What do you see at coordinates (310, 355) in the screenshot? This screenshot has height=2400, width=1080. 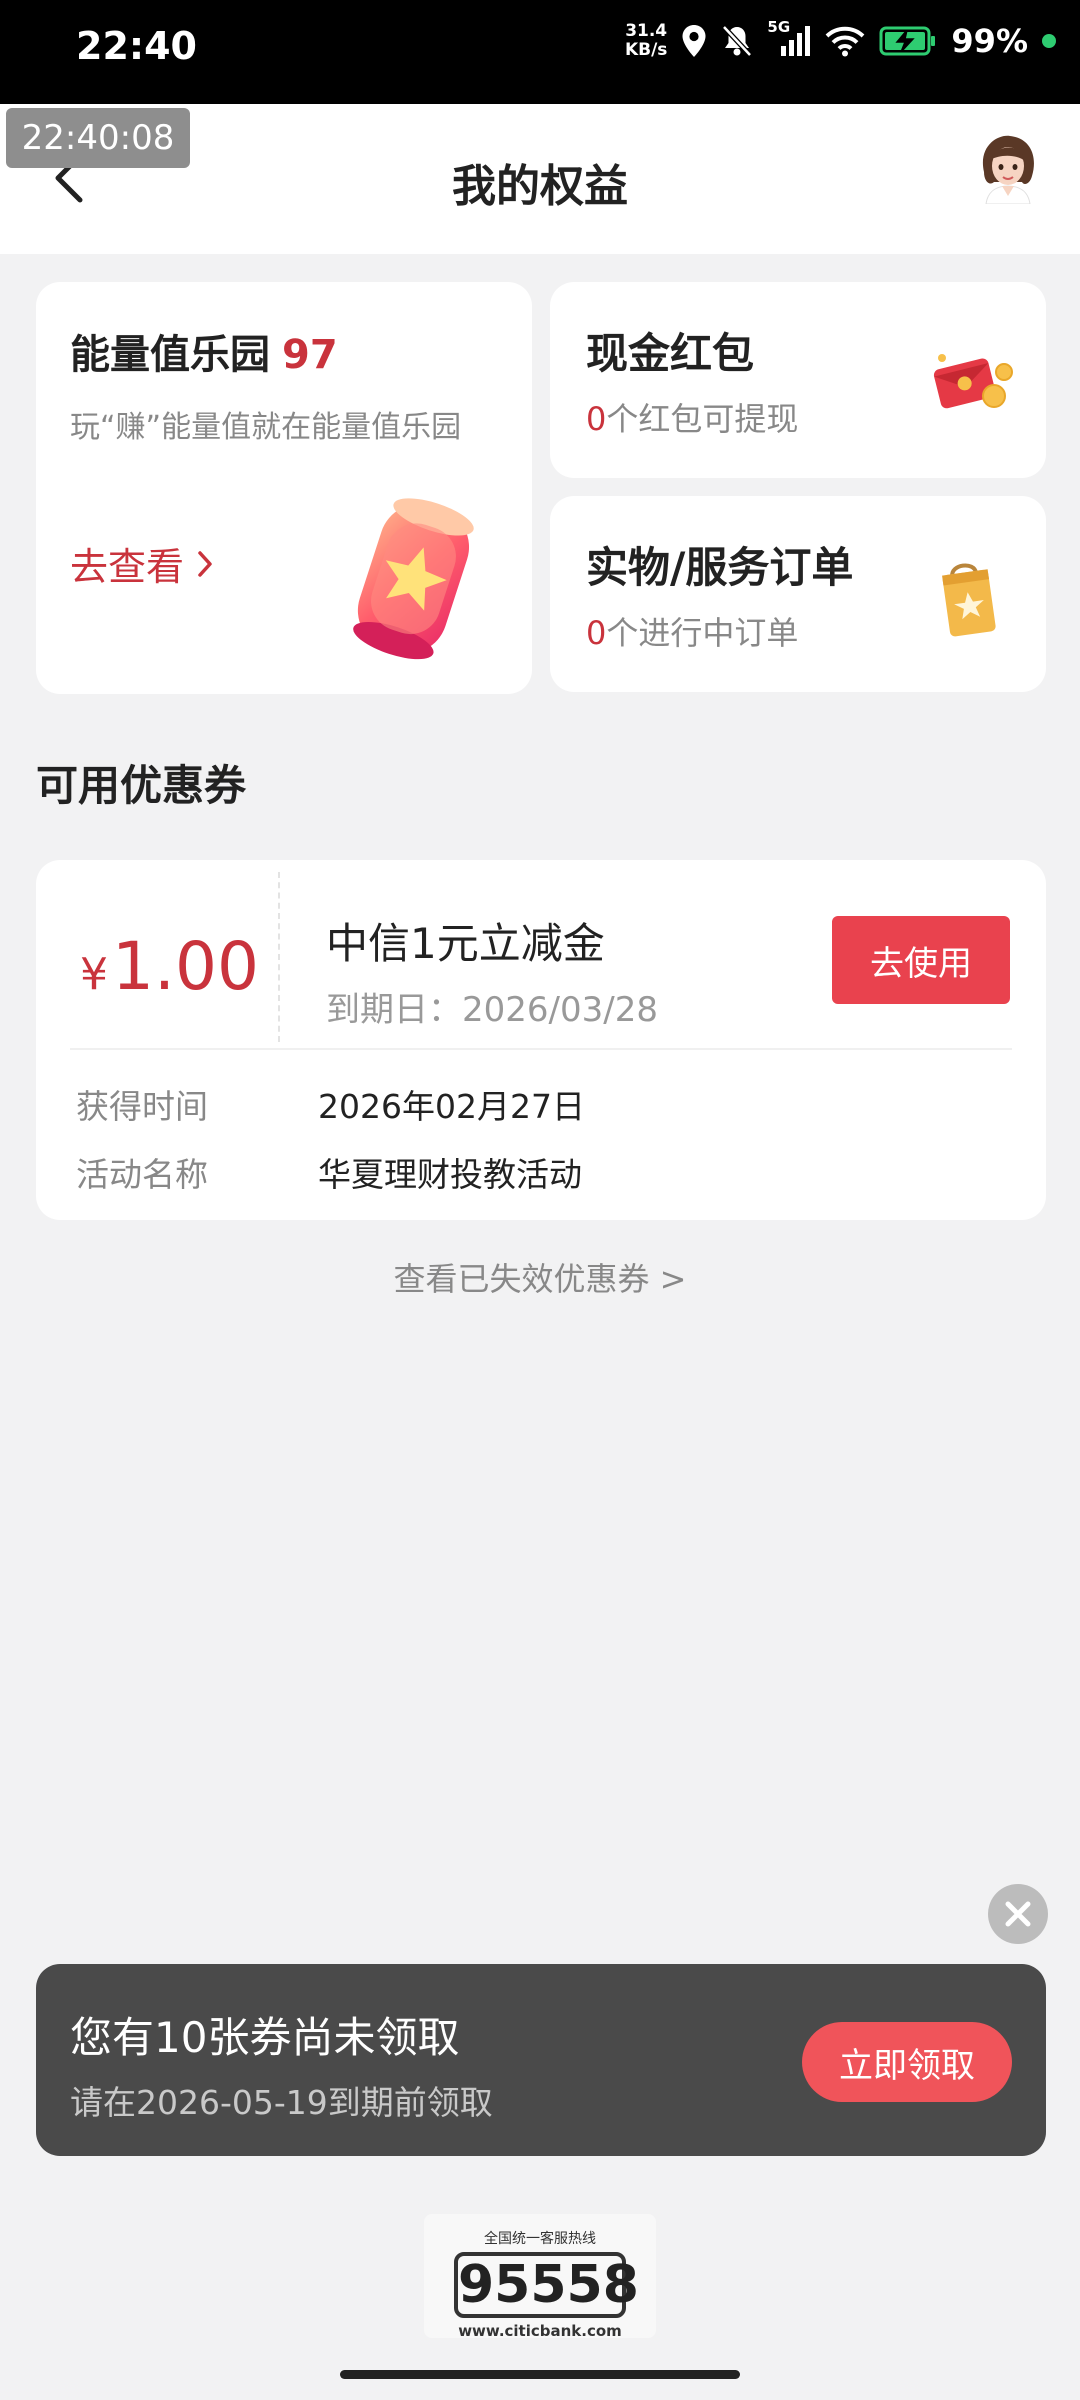 I see `energy-value: 97` at bounding box center [310, 355].